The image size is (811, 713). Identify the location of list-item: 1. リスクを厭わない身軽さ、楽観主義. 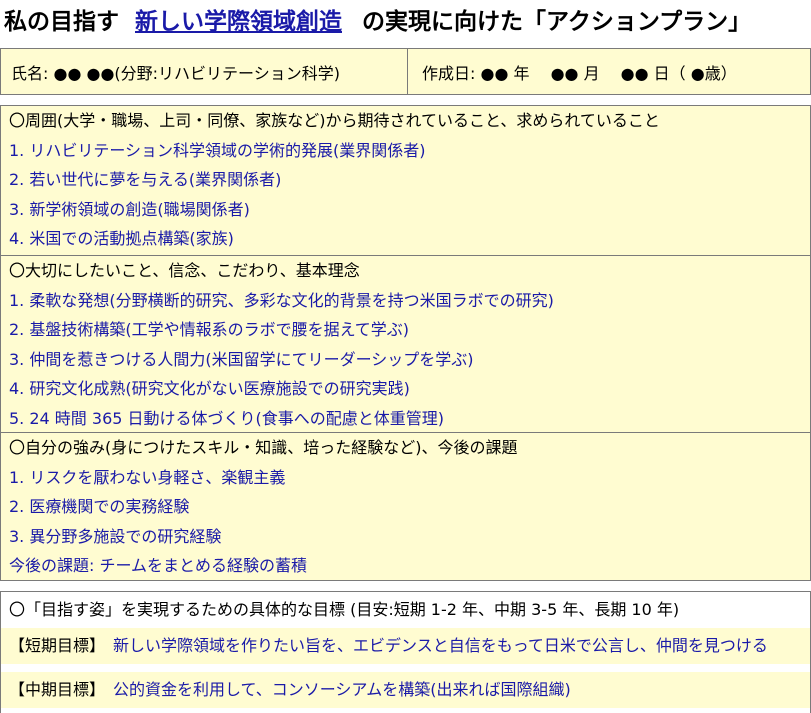
(147, 477).